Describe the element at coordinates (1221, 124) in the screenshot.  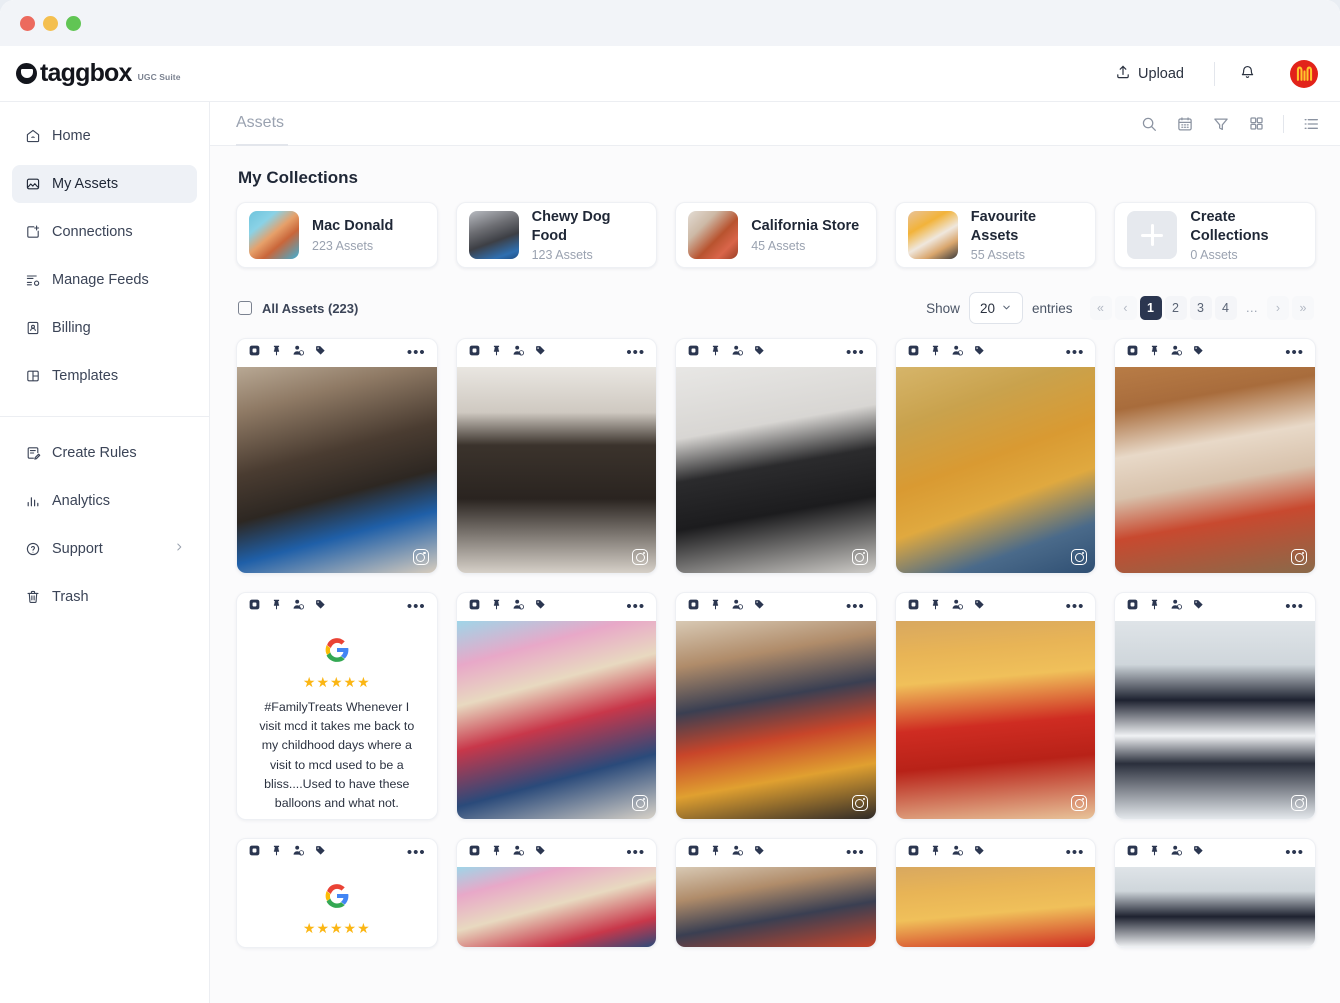
I see `filter-icon` at that location.